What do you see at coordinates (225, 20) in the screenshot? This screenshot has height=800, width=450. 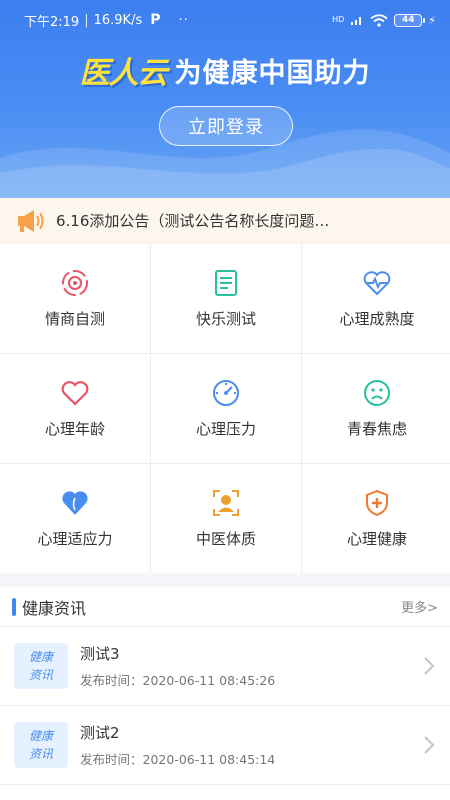 I see `status-bar: 下午2:19 | 16.9K/s P ·· HD 44 ⚡` at bounding box center [225, 20].